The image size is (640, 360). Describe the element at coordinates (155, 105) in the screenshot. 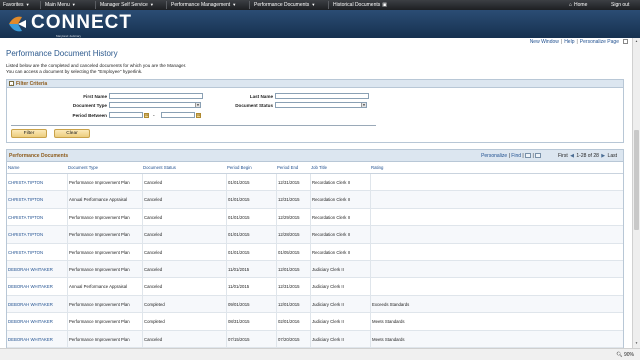

I see `document-type-select: ▼` at that location.